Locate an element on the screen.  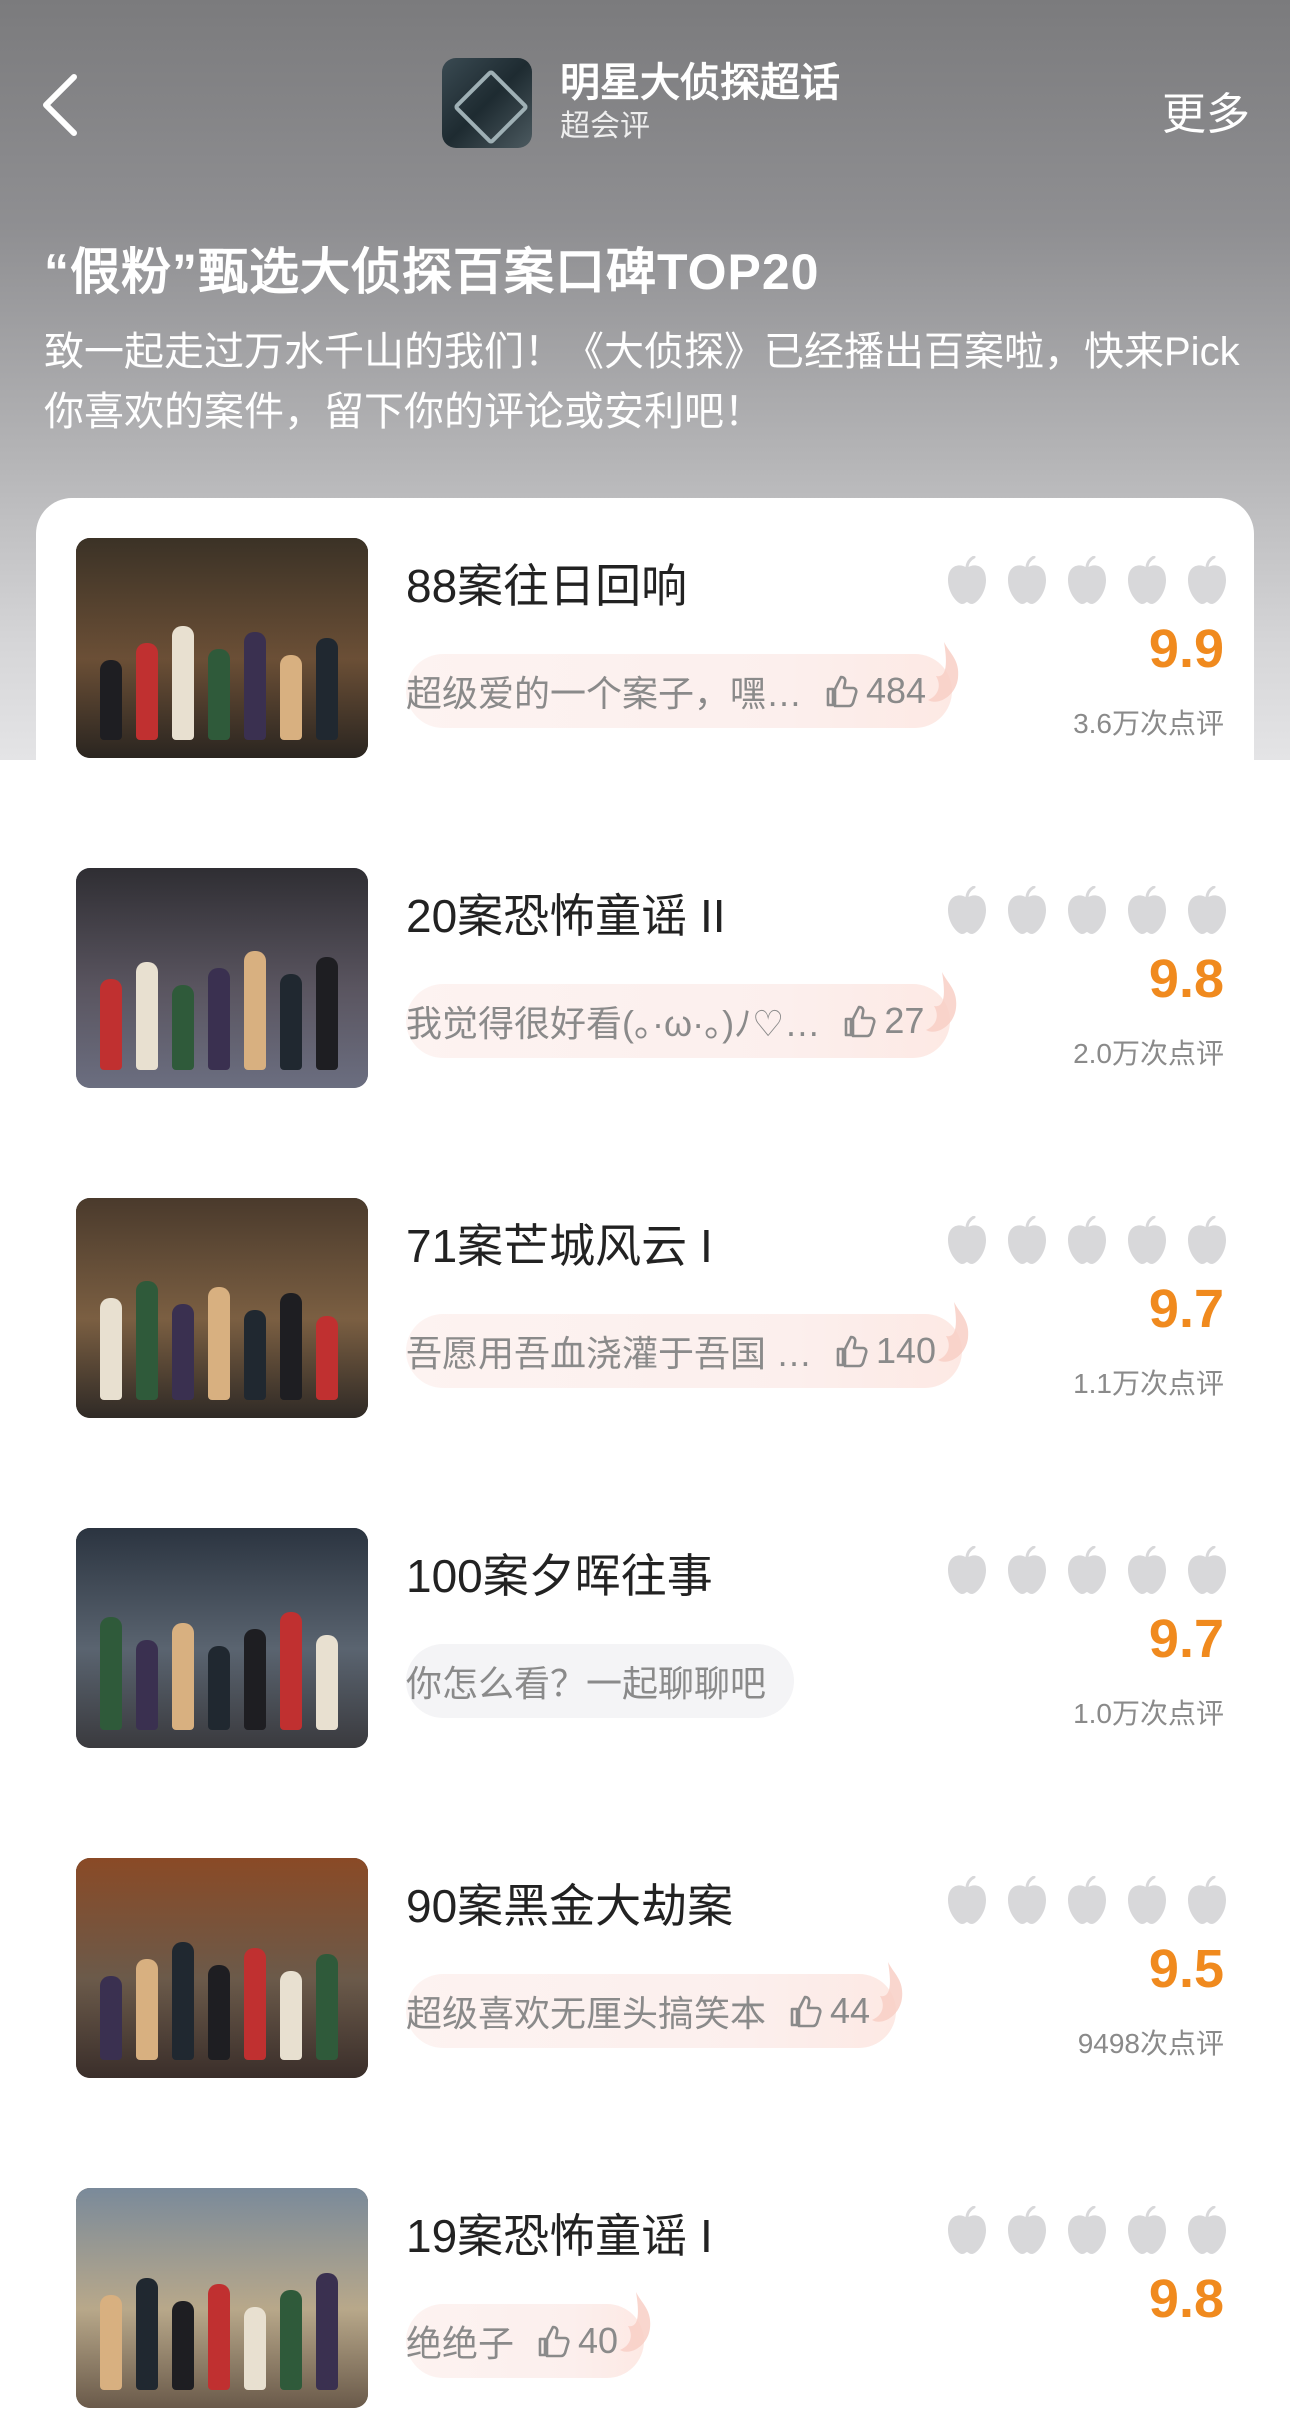
case-title: 20案恐怖童谣 II is located at coordinates (566, 913).